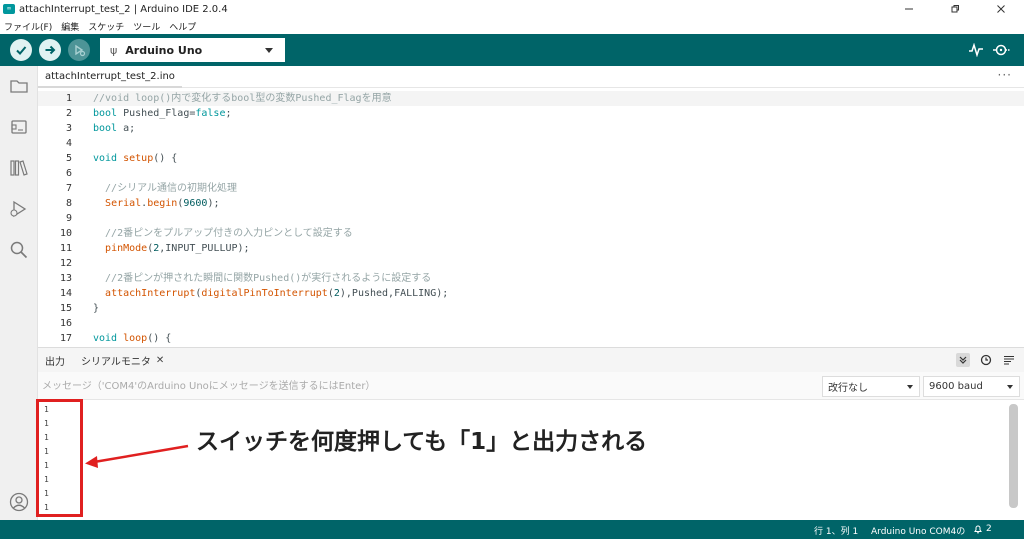 This screenshot has width=1024, height=539. I want to click on board-manager-icon, so click(19, 127).